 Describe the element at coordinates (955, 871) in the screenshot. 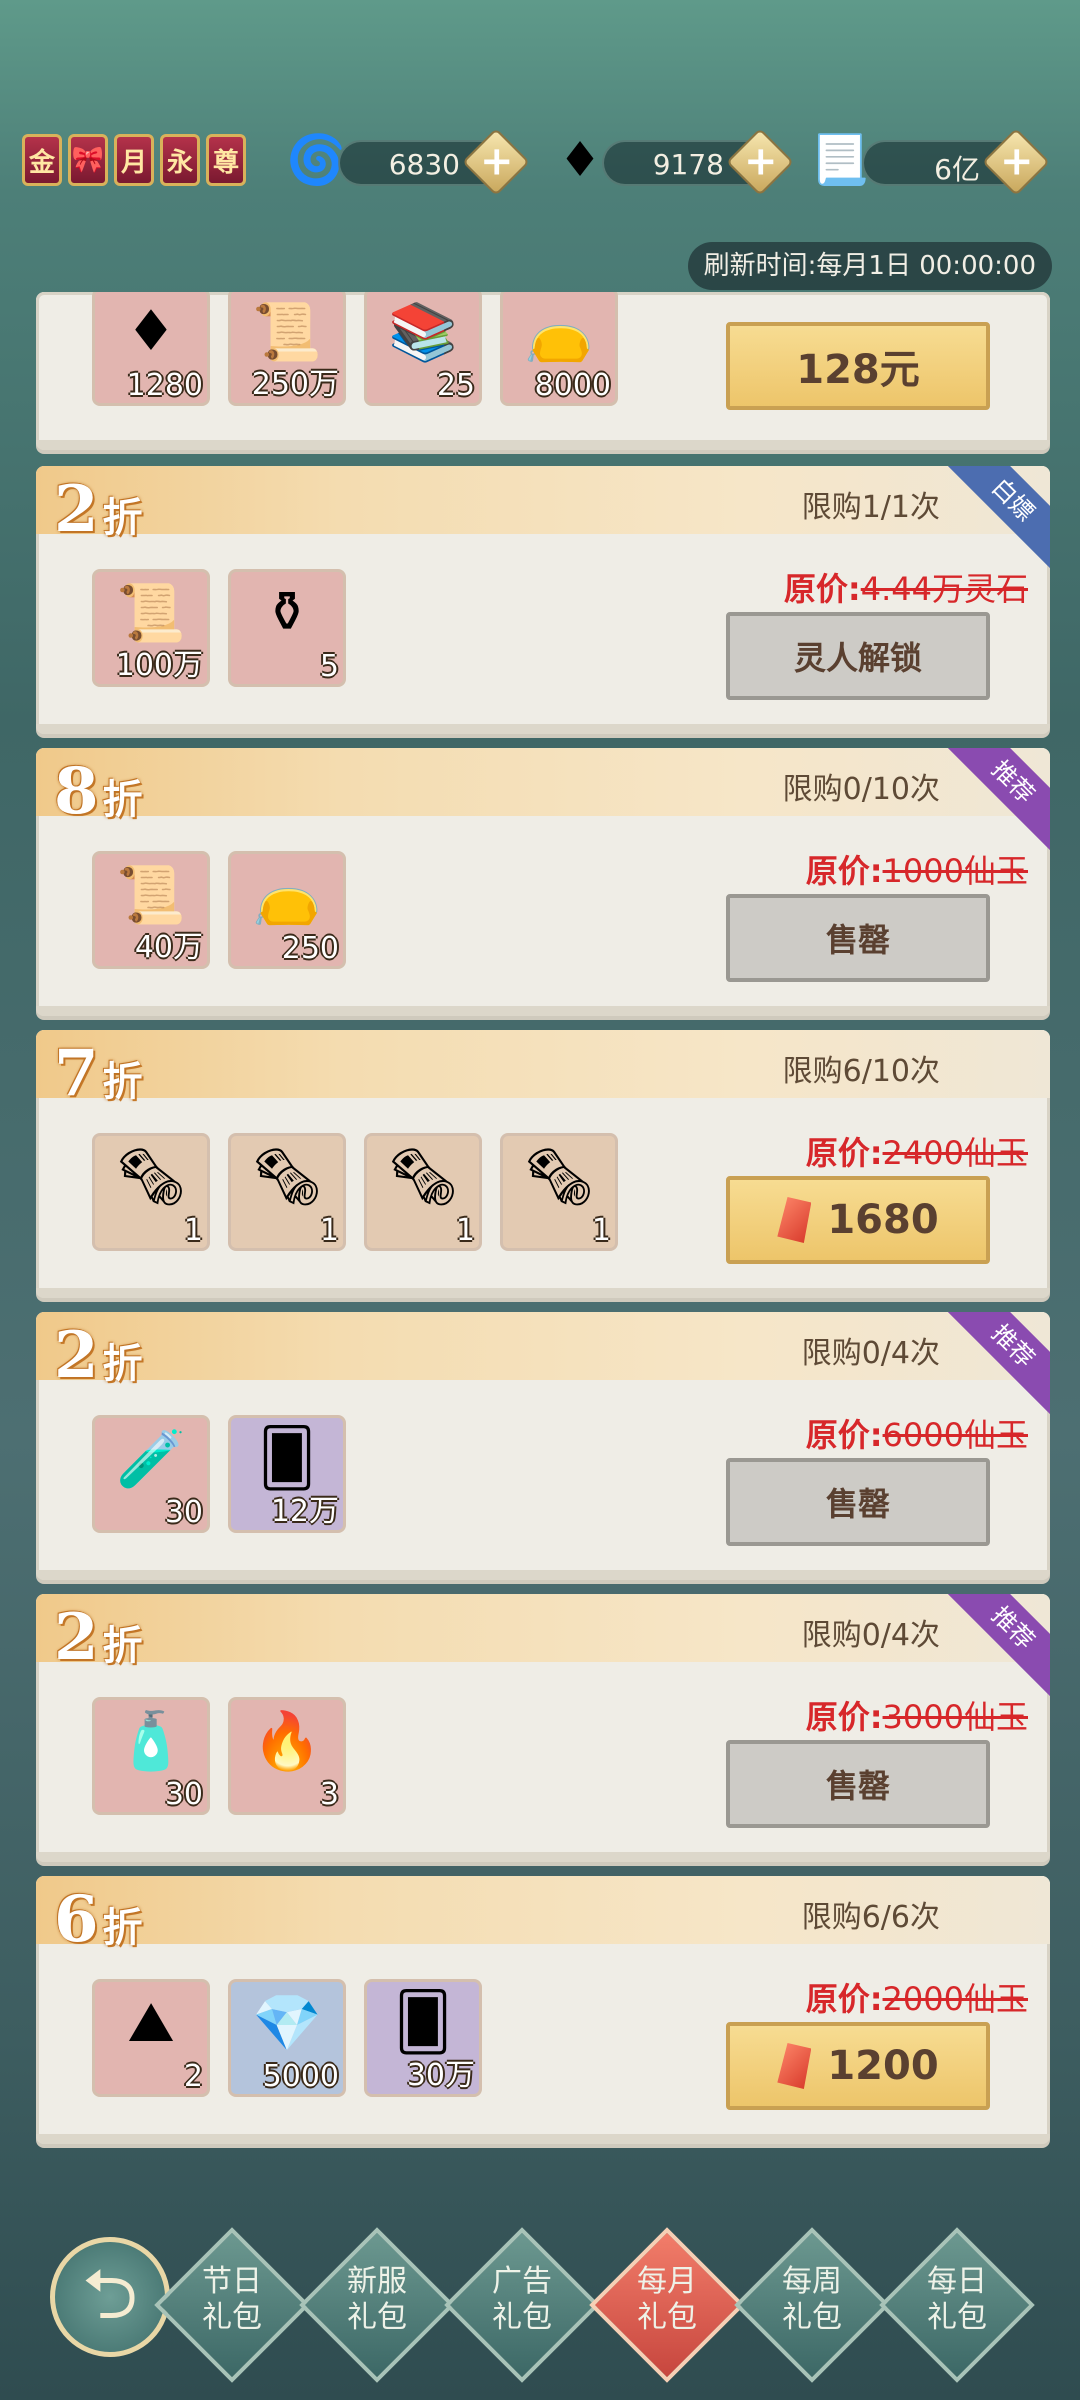

I see `original-price-value: 1000仙玉` at that location.